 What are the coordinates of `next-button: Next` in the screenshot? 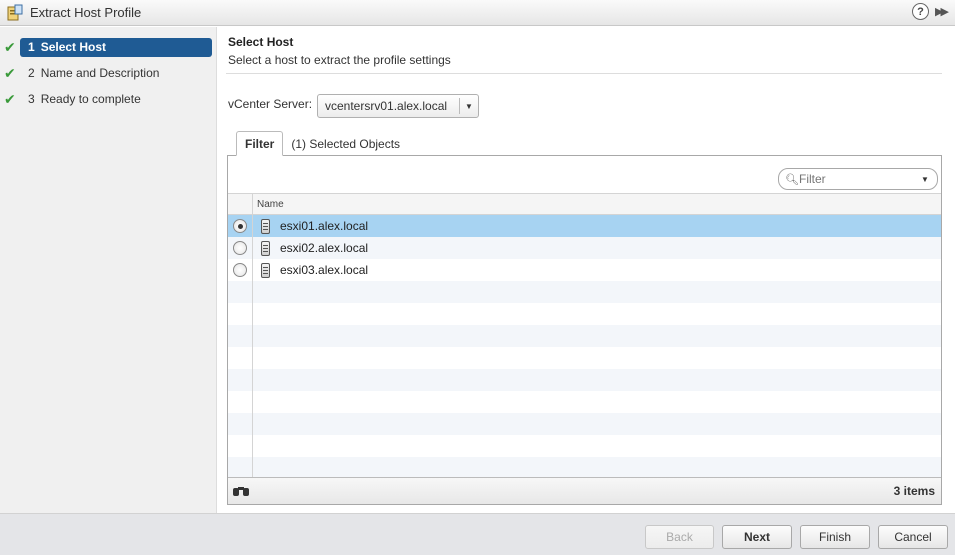 It's located at (757, 537).